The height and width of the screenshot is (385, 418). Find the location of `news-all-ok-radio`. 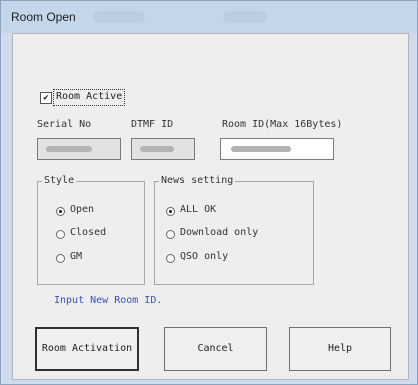

news-all-ok-radio is located at coordinates (170, 211).